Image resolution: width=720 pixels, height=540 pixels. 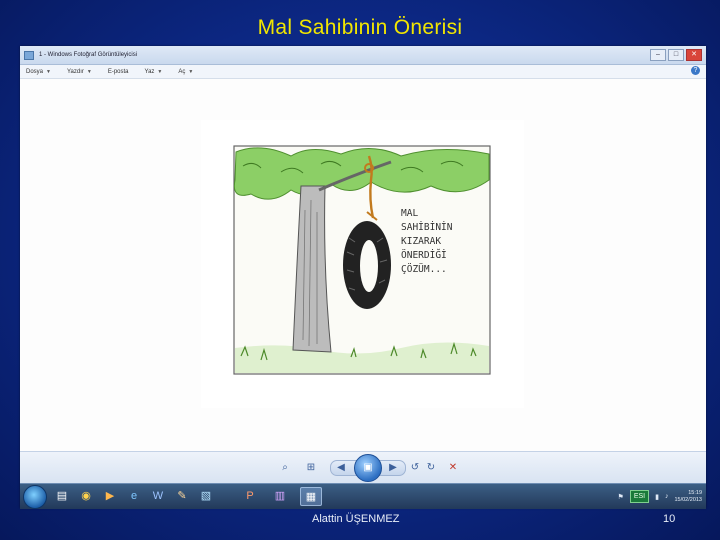 What do you see at coordinates (280, 496) in the screenshot?
I see `winrar-icon: ▥` at bounding box center [280, 496].